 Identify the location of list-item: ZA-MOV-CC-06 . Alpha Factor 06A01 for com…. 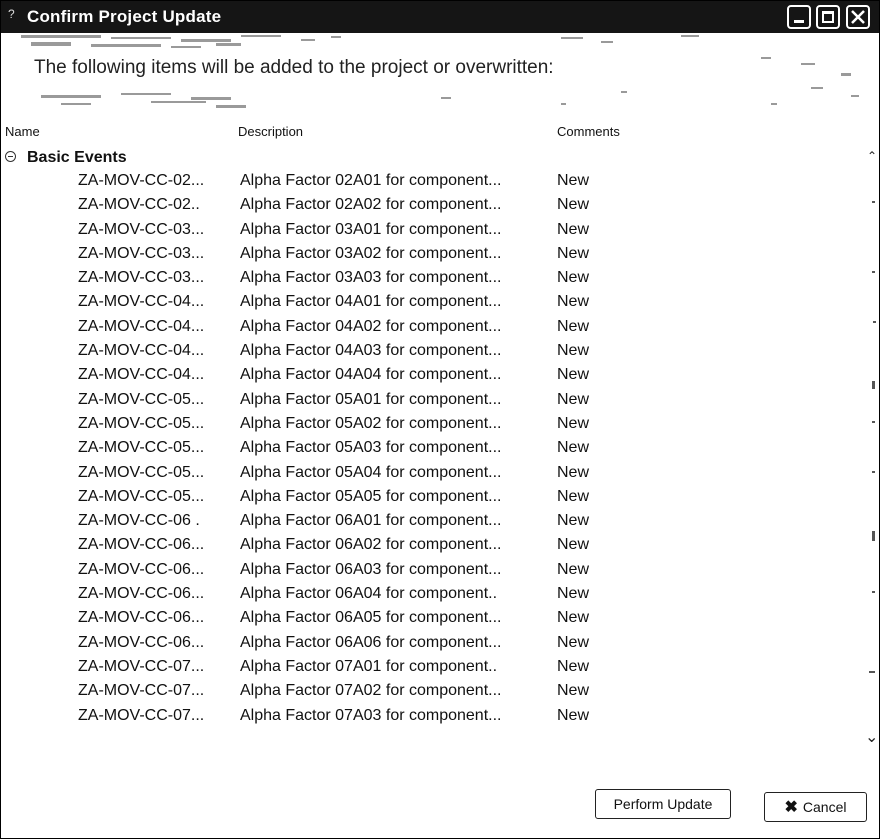
(431, 522).